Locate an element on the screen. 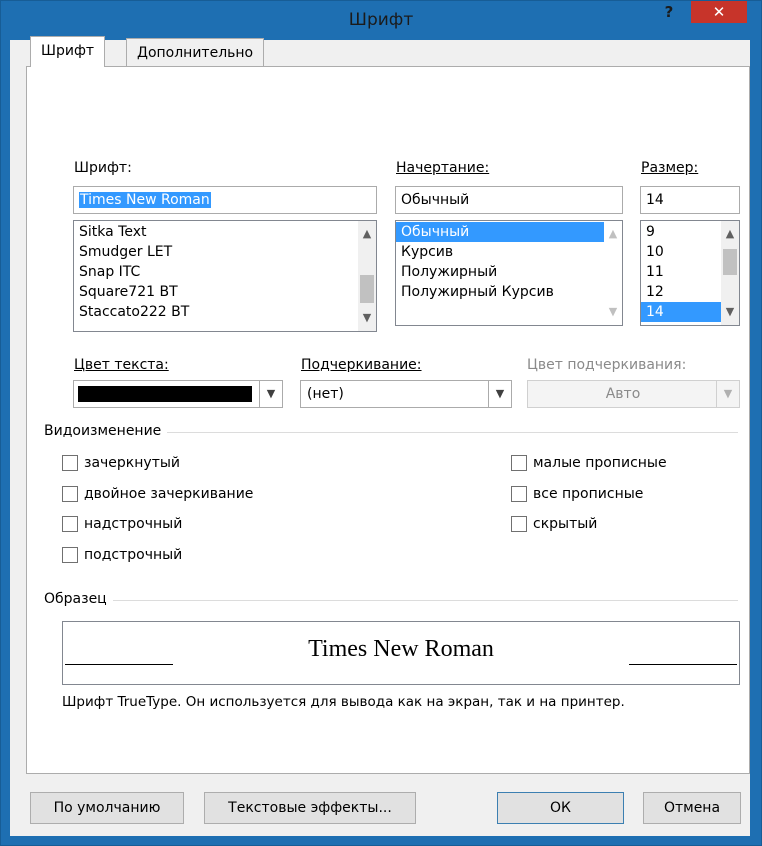  hidden-checkbox: скрытый is located at coordinates (554, 524).